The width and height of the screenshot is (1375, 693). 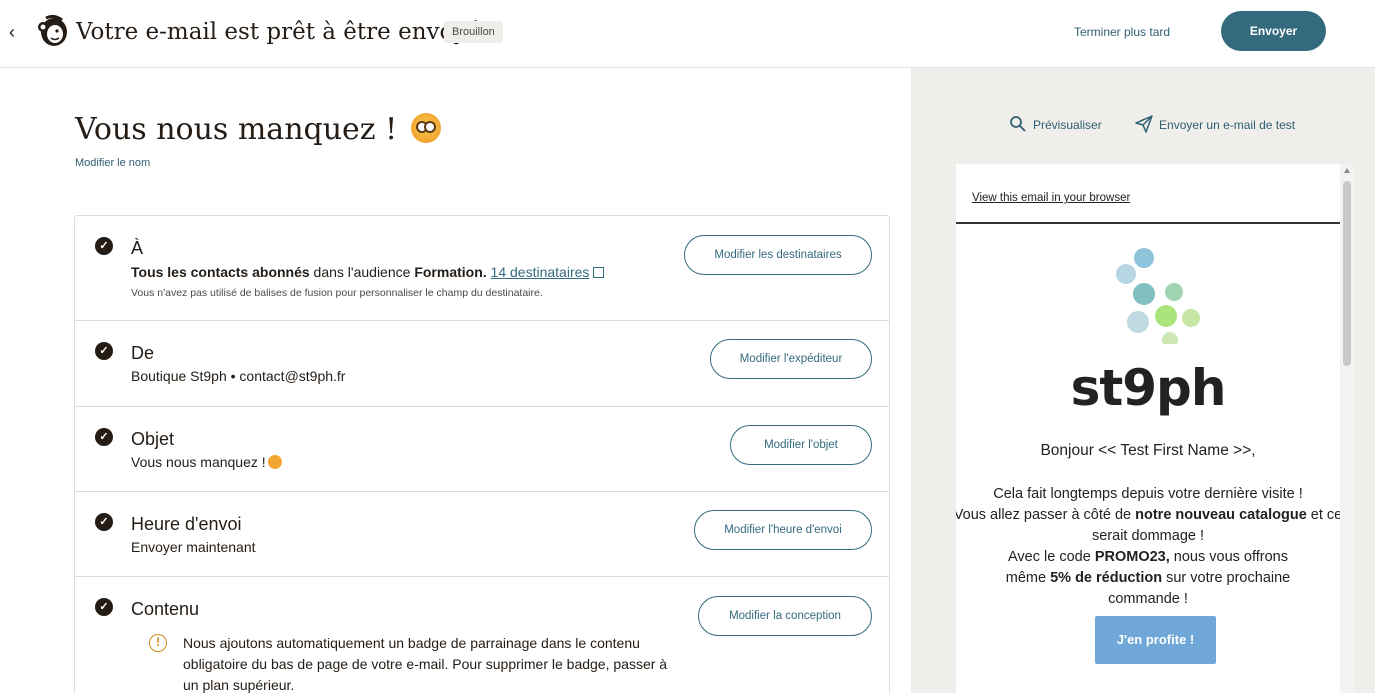 What do you see at coordinates (236, 129) in the screenshot?
I see `campaign-name-text: Vous nous manquez !` at bounding box center [236, 129].